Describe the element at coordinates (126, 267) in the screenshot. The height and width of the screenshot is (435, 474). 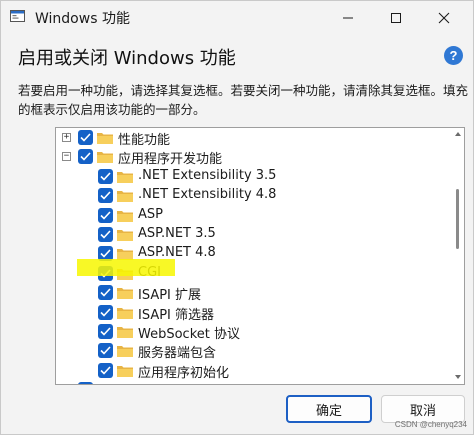
I see `highlight-marker` at that location.